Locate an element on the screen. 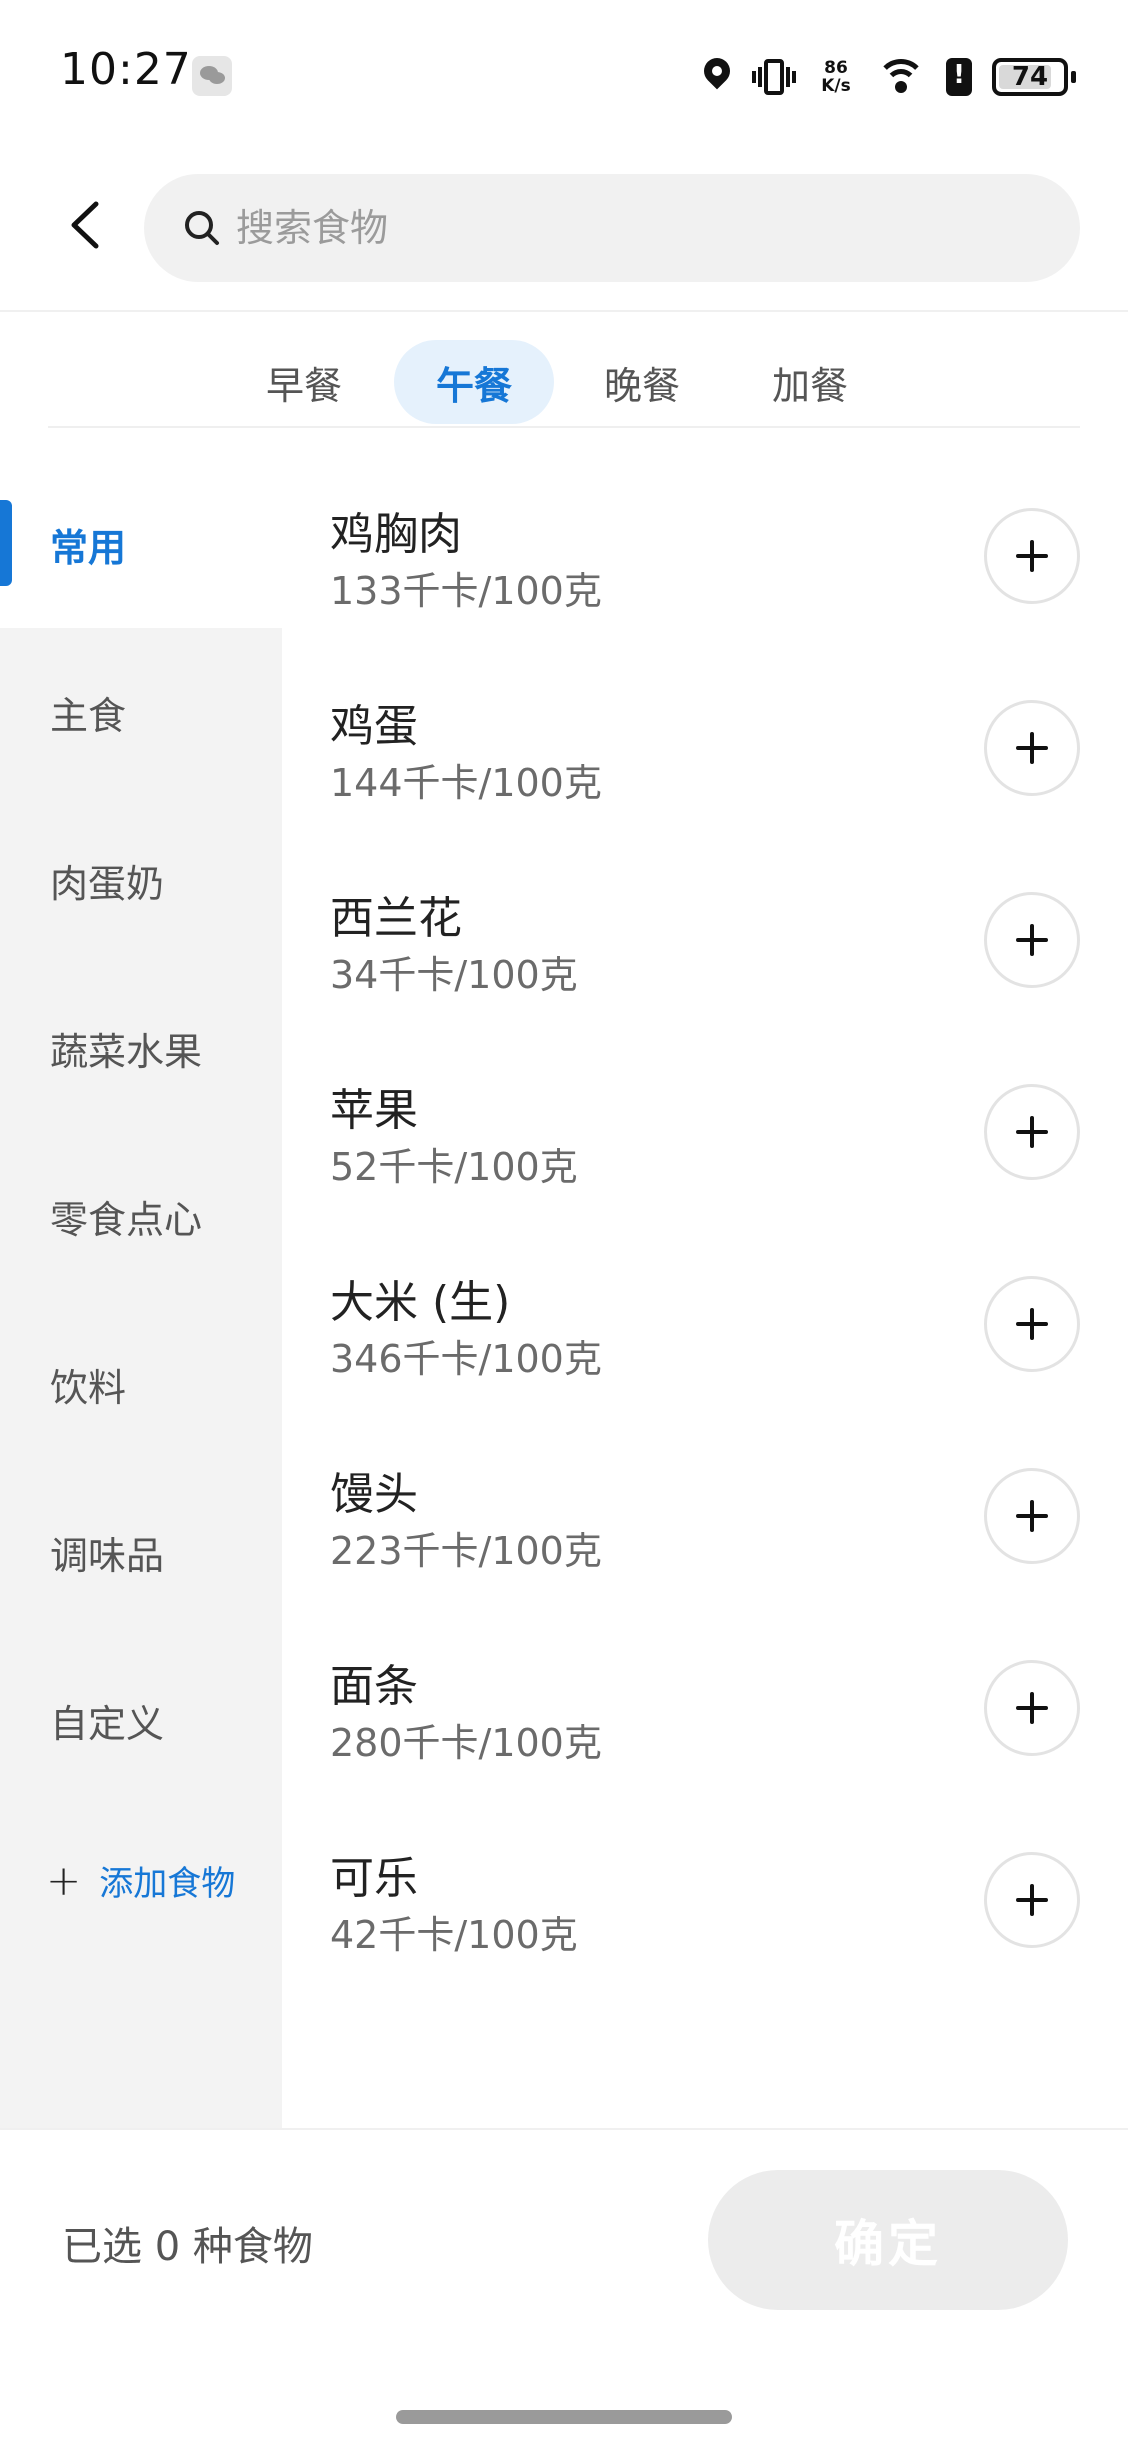 This screenshot has width=1128, height=2444. tab-lunch: 午餐 is located at coordinates (474, 382).